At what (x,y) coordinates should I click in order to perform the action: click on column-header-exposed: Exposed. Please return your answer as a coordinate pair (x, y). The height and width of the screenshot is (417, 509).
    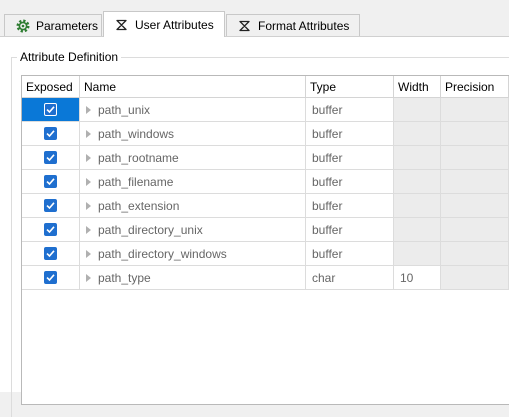
    Looking at the image, I should click on (51, 87).